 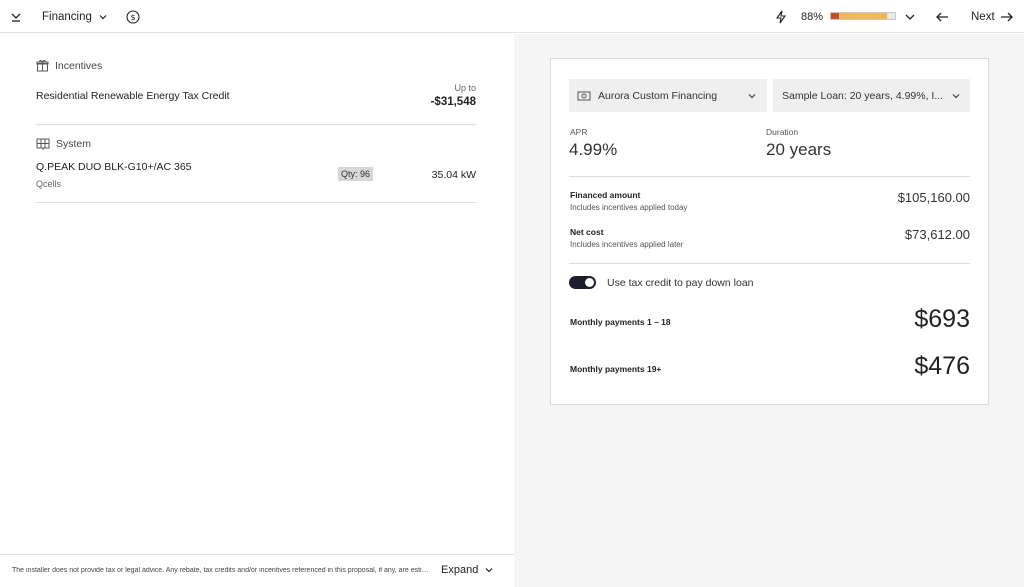 I want to click on monthly-payments-2-label: Monthly payments 19+, so click(x=616, y=369).